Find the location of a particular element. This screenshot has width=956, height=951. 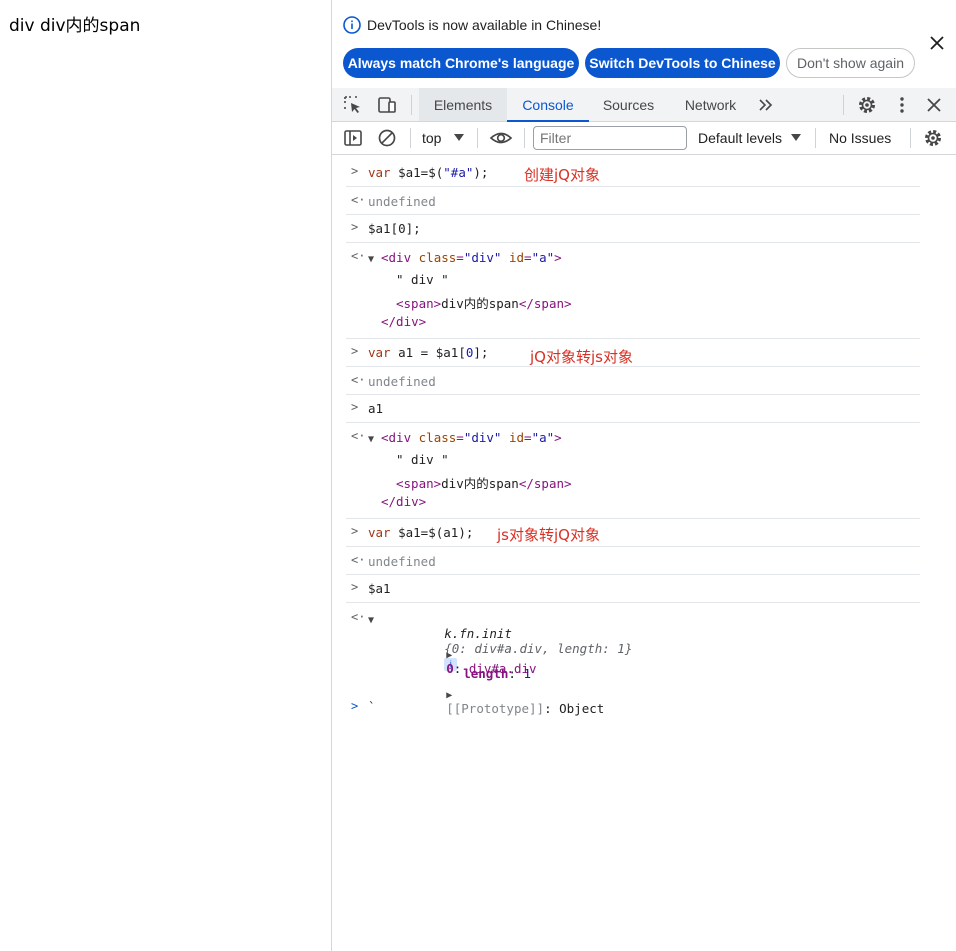

tab-console: Console is located at coordinates (548, 105).